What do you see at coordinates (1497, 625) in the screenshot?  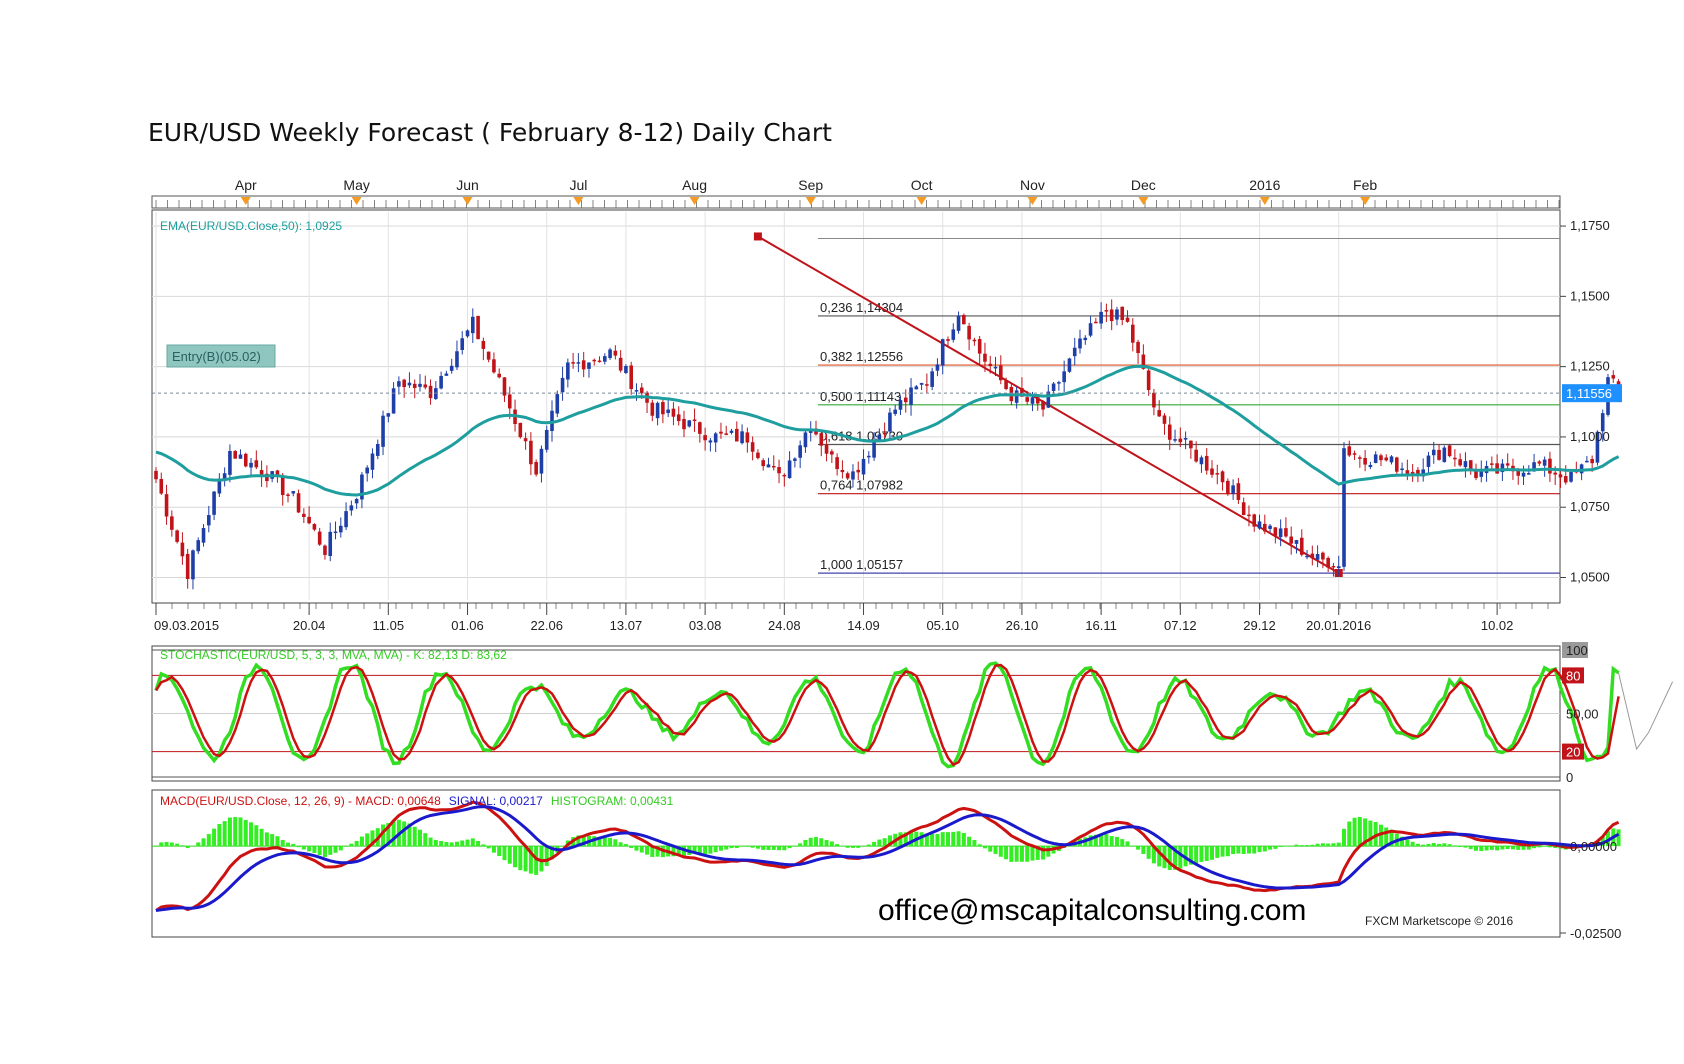 I see `date-label: 10.02` at bounding box center [1497, 625].